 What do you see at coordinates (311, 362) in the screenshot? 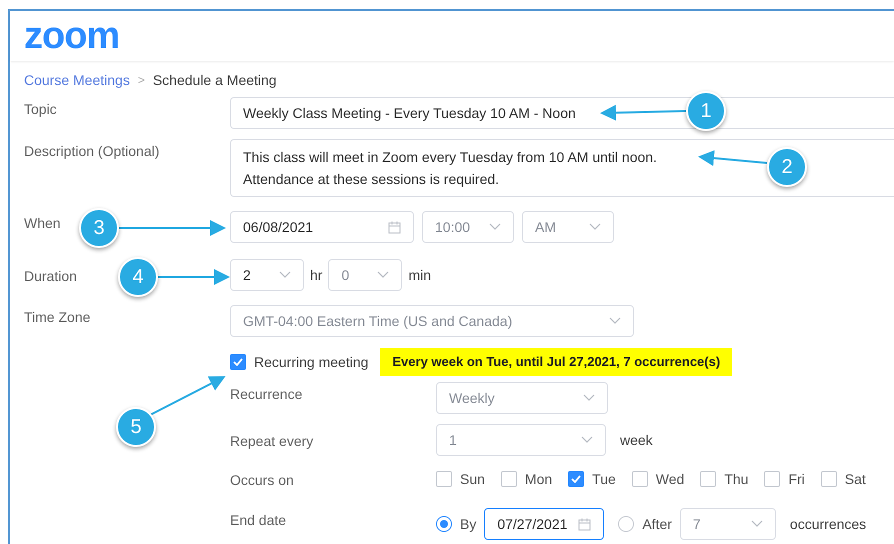
I see `checkbox-label: Recurring meeting` at bounding box center [311, 362].